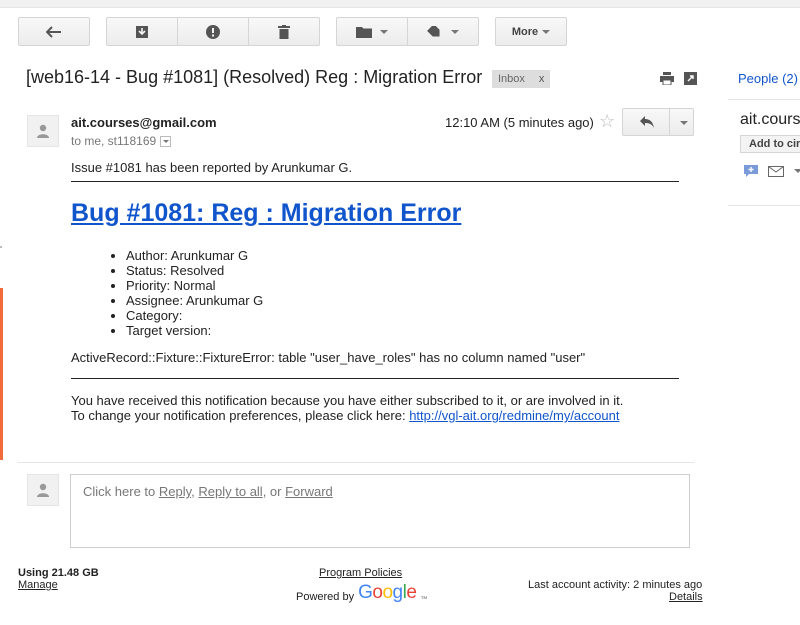 The image size is (800, 625). I want to click on contact-actions, so click(772, 171).